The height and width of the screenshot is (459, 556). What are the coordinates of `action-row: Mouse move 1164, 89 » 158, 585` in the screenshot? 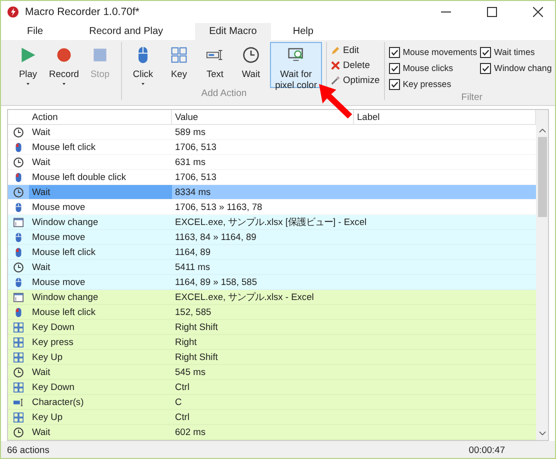 It's located at (272, 282).